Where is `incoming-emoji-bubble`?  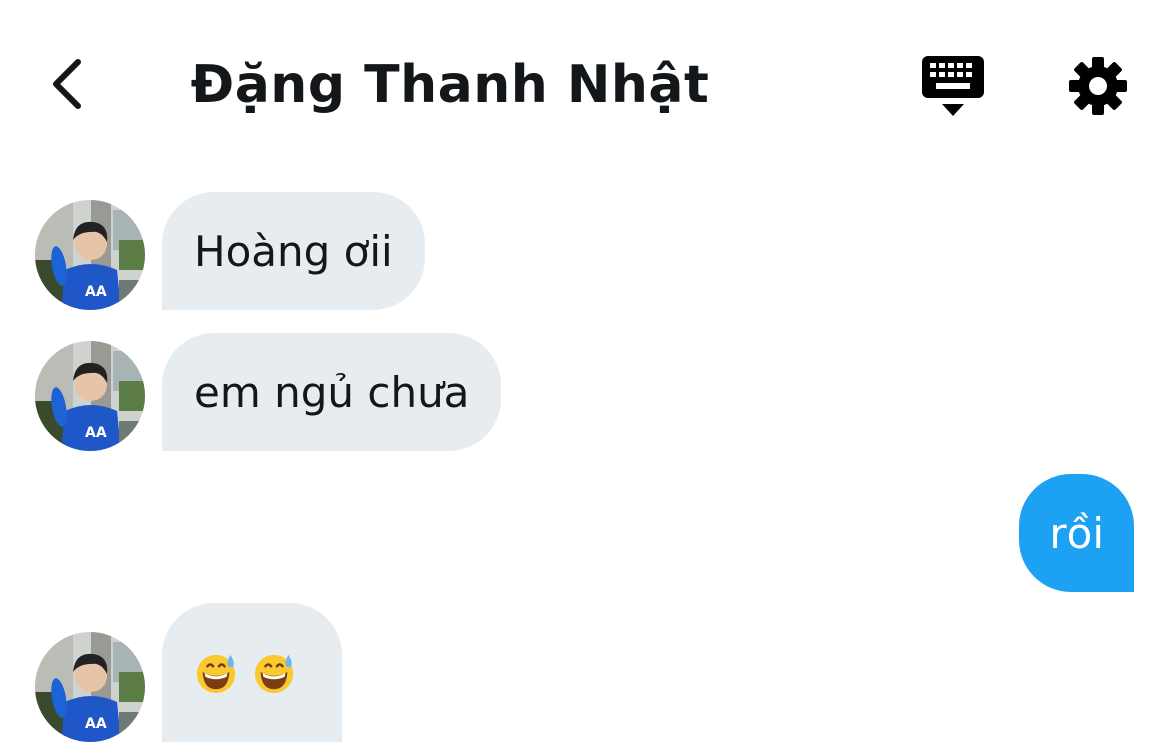
incoming-emoji-bubble is located at coordinates (252, 672).